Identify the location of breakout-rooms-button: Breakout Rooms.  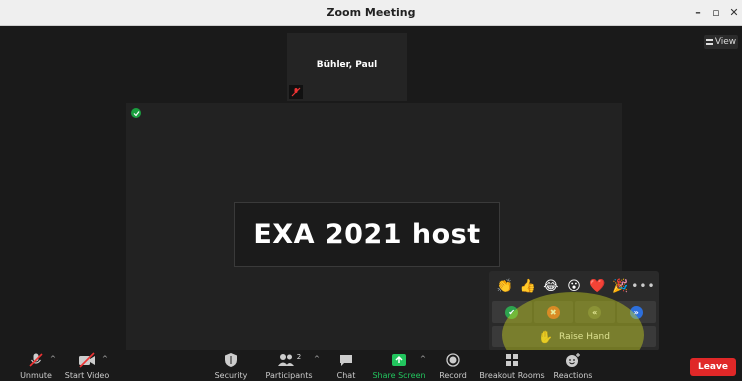
(512, 366).